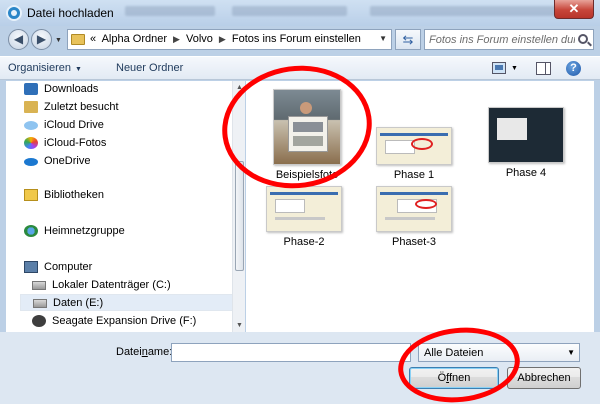 The height and width of the screenshot is (404, 600). What do you see at coordinates (74, 195) in the screenshot?
I see `sidebar-item-label: Bibliotheken` at bounding box center [74, 195].